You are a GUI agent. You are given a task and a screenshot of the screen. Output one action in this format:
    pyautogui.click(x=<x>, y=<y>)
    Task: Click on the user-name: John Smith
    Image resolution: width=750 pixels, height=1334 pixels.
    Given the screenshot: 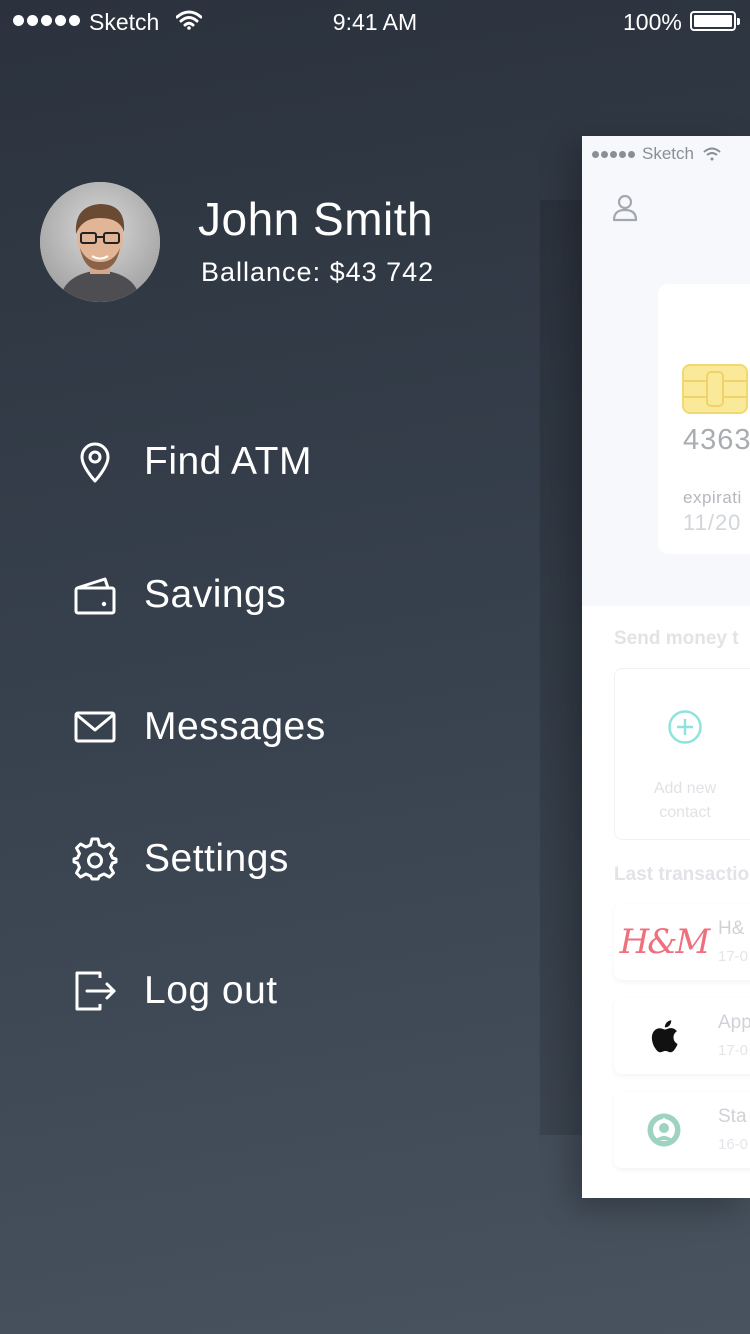 What is the action you would take?
    pyautogui.click(x=316, y=219)
    